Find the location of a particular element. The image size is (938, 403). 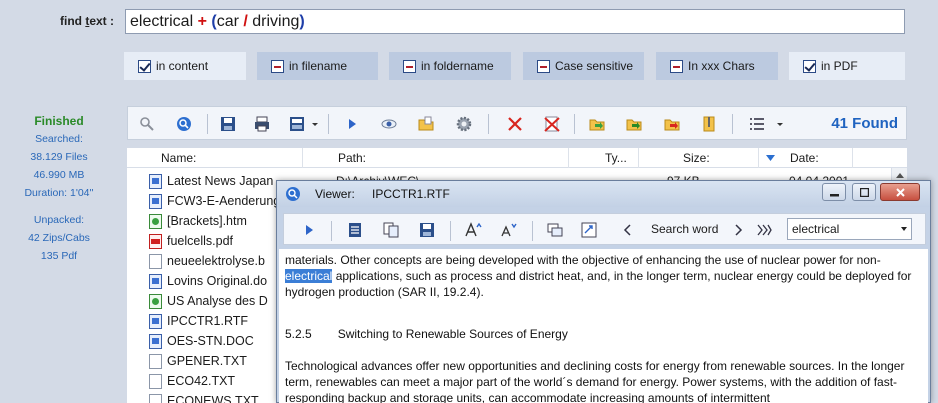

filter-case-sensitive: Case sensitive is located at coordinates (583, 66).